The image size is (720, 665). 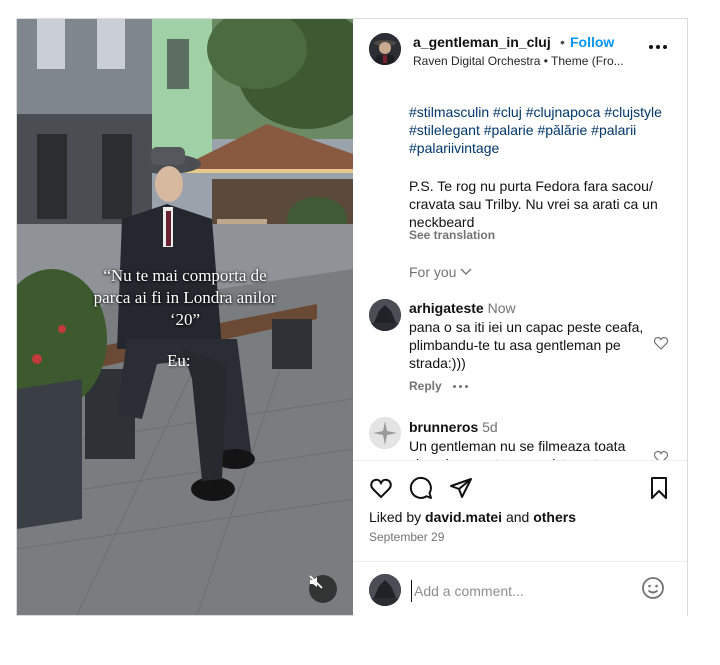 I want to click on add-comment-input, so click(x=523, y=591).